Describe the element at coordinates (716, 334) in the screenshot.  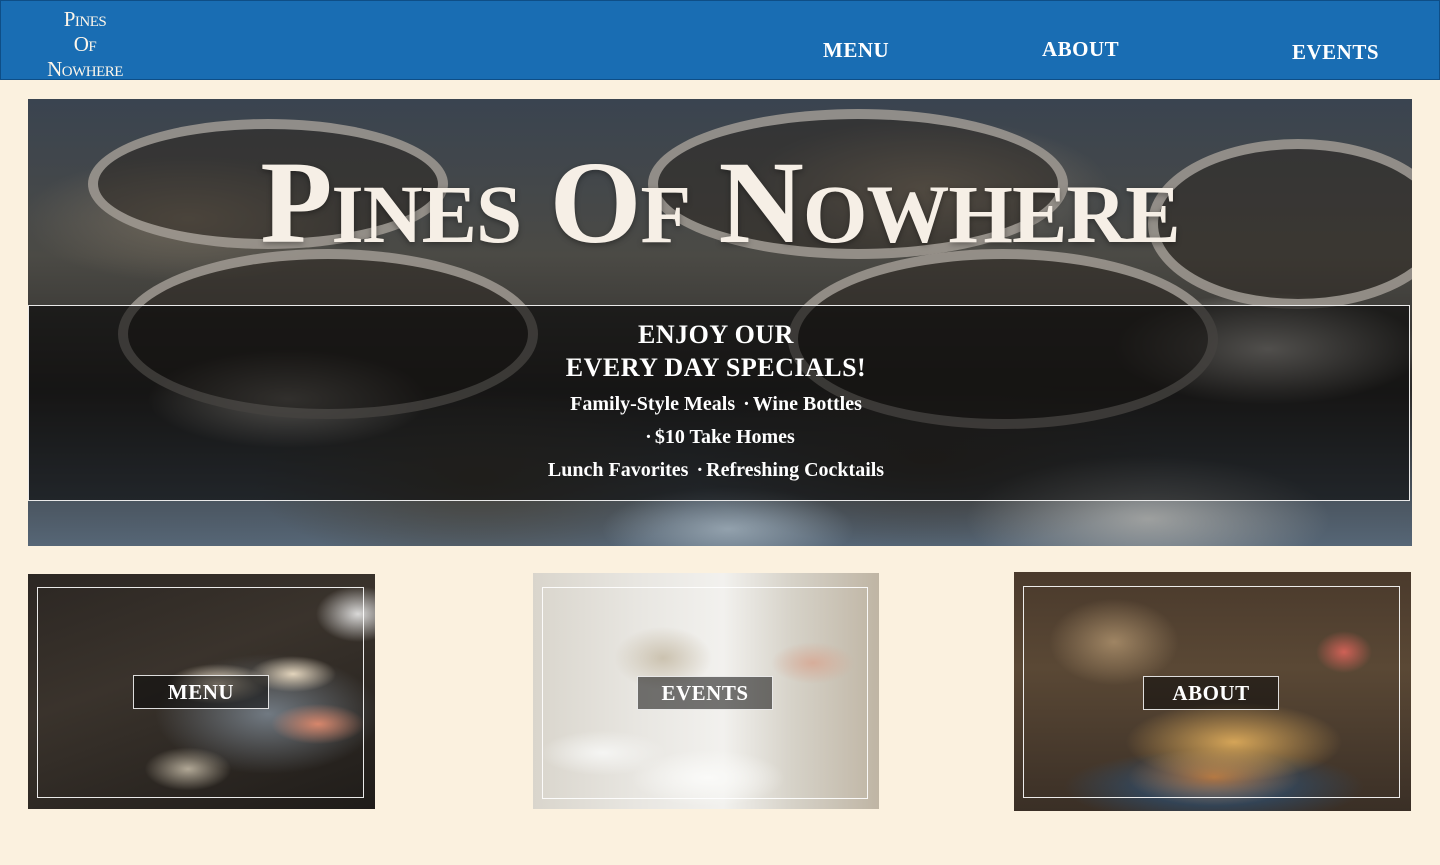
I see `specials-heading-line1: ENJOY OUR` at that location.